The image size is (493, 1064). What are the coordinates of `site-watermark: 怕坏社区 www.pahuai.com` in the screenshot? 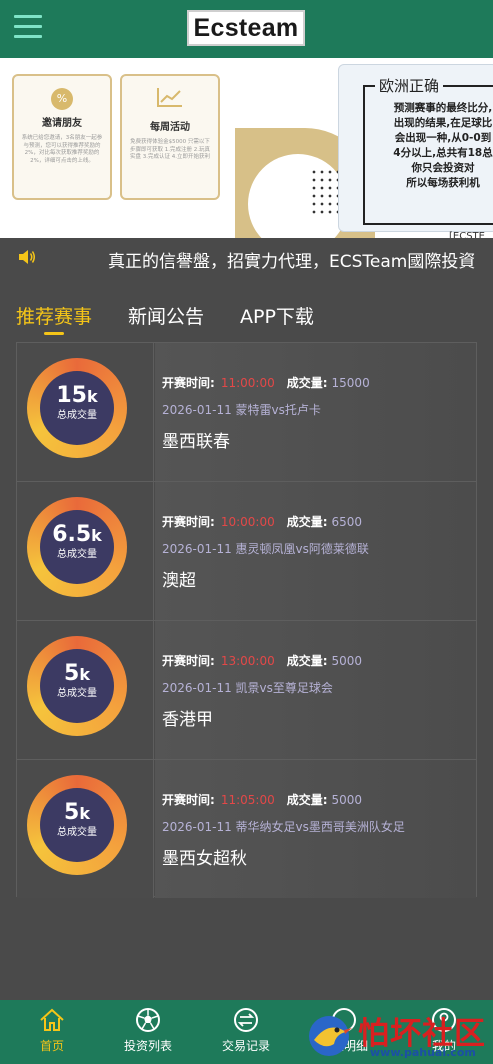 It's located at (396, 1034).